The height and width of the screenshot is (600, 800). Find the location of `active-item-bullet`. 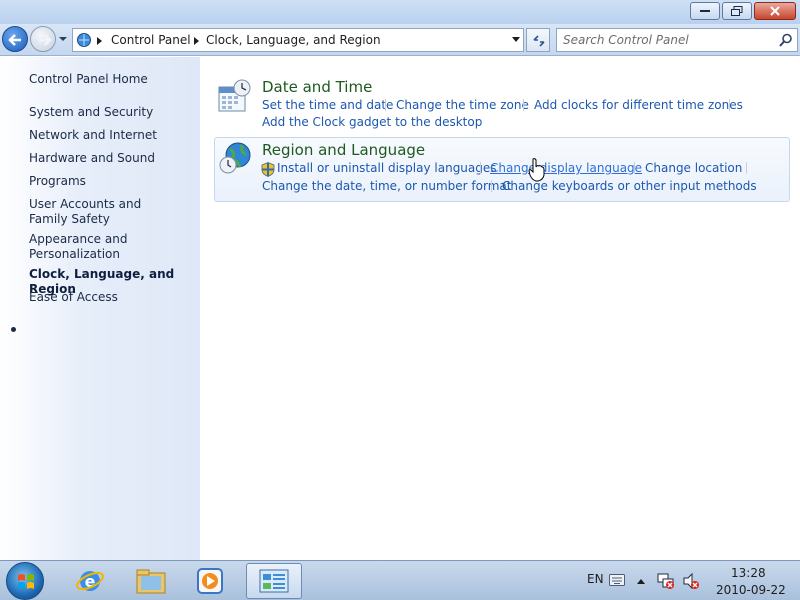

active-item-bullet is located at coordinates (13, 329).